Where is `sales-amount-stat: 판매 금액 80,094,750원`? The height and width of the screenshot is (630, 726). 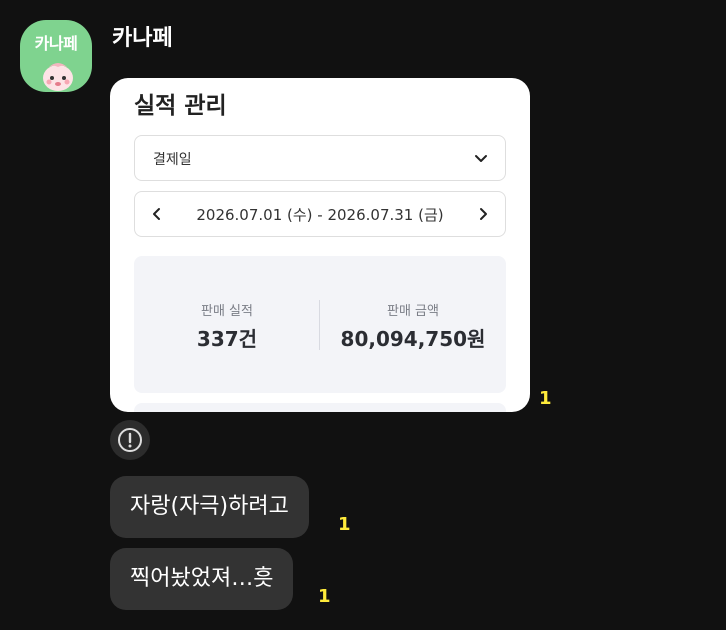
sales-amount-stat: 판매 금액 80,094,750원 is located at coordinates (413, 326).